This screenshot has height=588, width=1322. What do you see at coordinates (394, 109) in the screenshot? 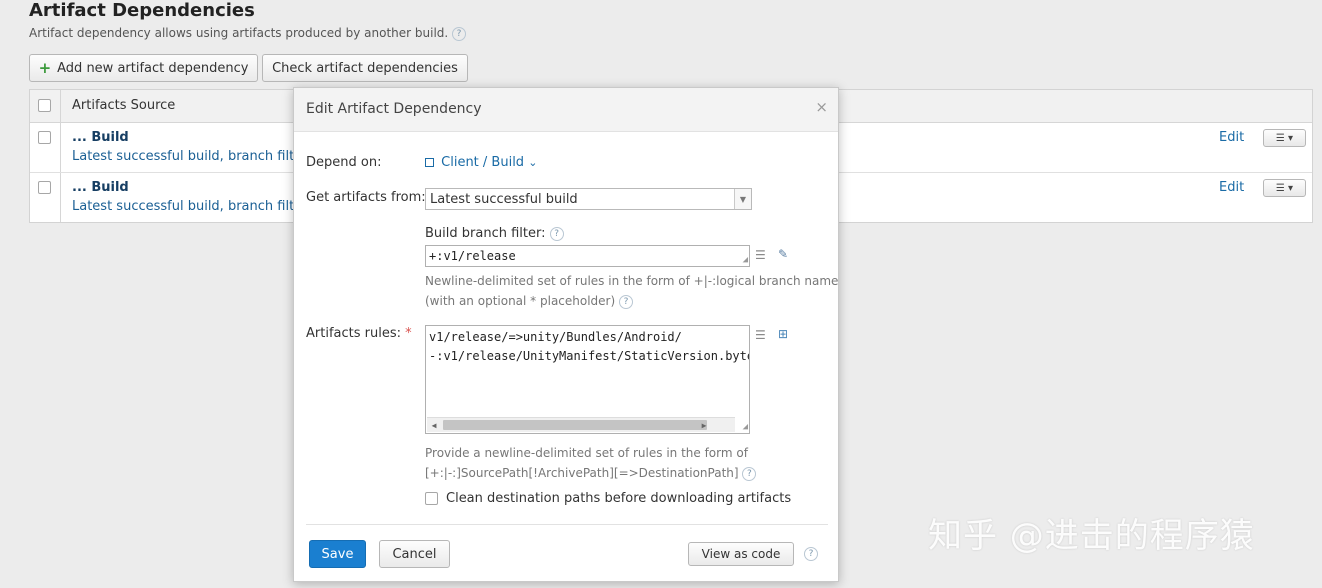
I see `dialog-title: Edit Artifact Dependency` at bounding box center [394, 109].